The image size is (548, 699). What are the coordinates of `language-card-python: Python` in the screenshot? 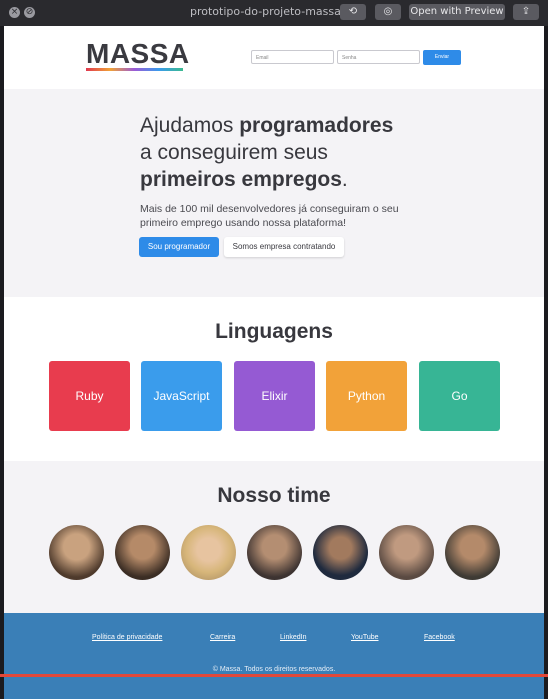 It's located at (366, 396).